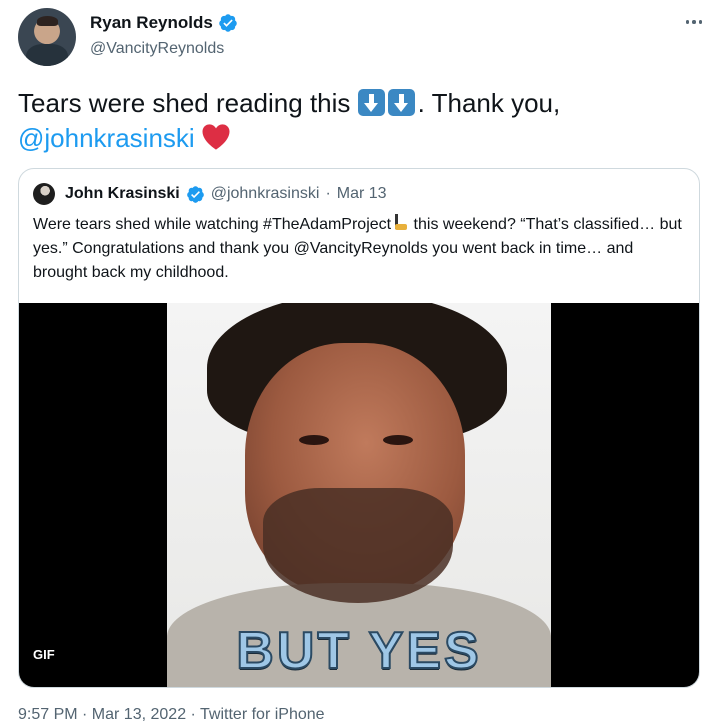 Image resolution: width=720 pixels, height=724 pixels. Describe the element at coordinates (157, 49) in the screenshot. I see `author-handle: @VancityReynolds` at that location.